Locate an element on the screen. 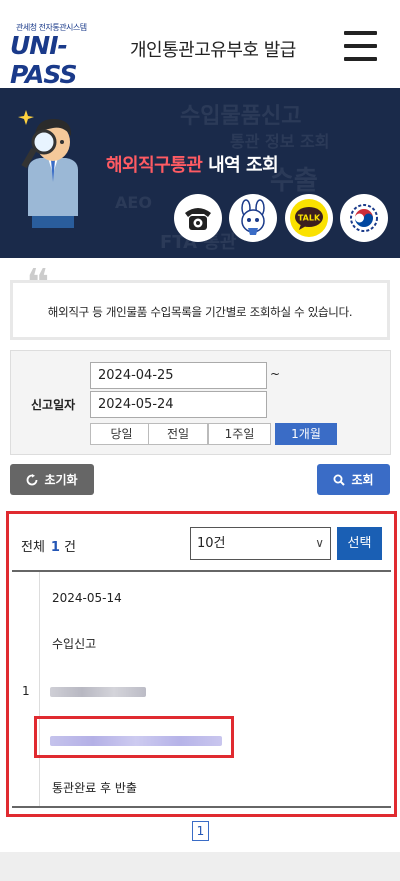 The height and width of the screenshot is (881, 400). kakaotalk-icon-graphic: TALK is located at coordinates (309, 218).